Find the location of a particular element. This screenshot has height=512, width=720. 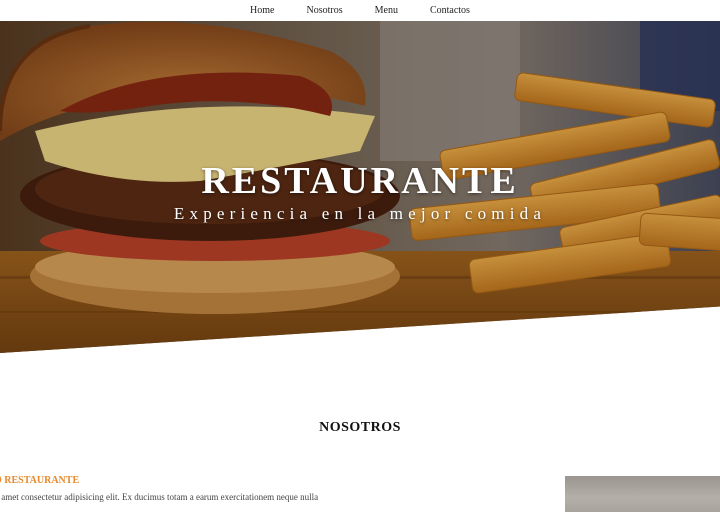

section-title: NOSOTROS is located at coordinates (360, 427).